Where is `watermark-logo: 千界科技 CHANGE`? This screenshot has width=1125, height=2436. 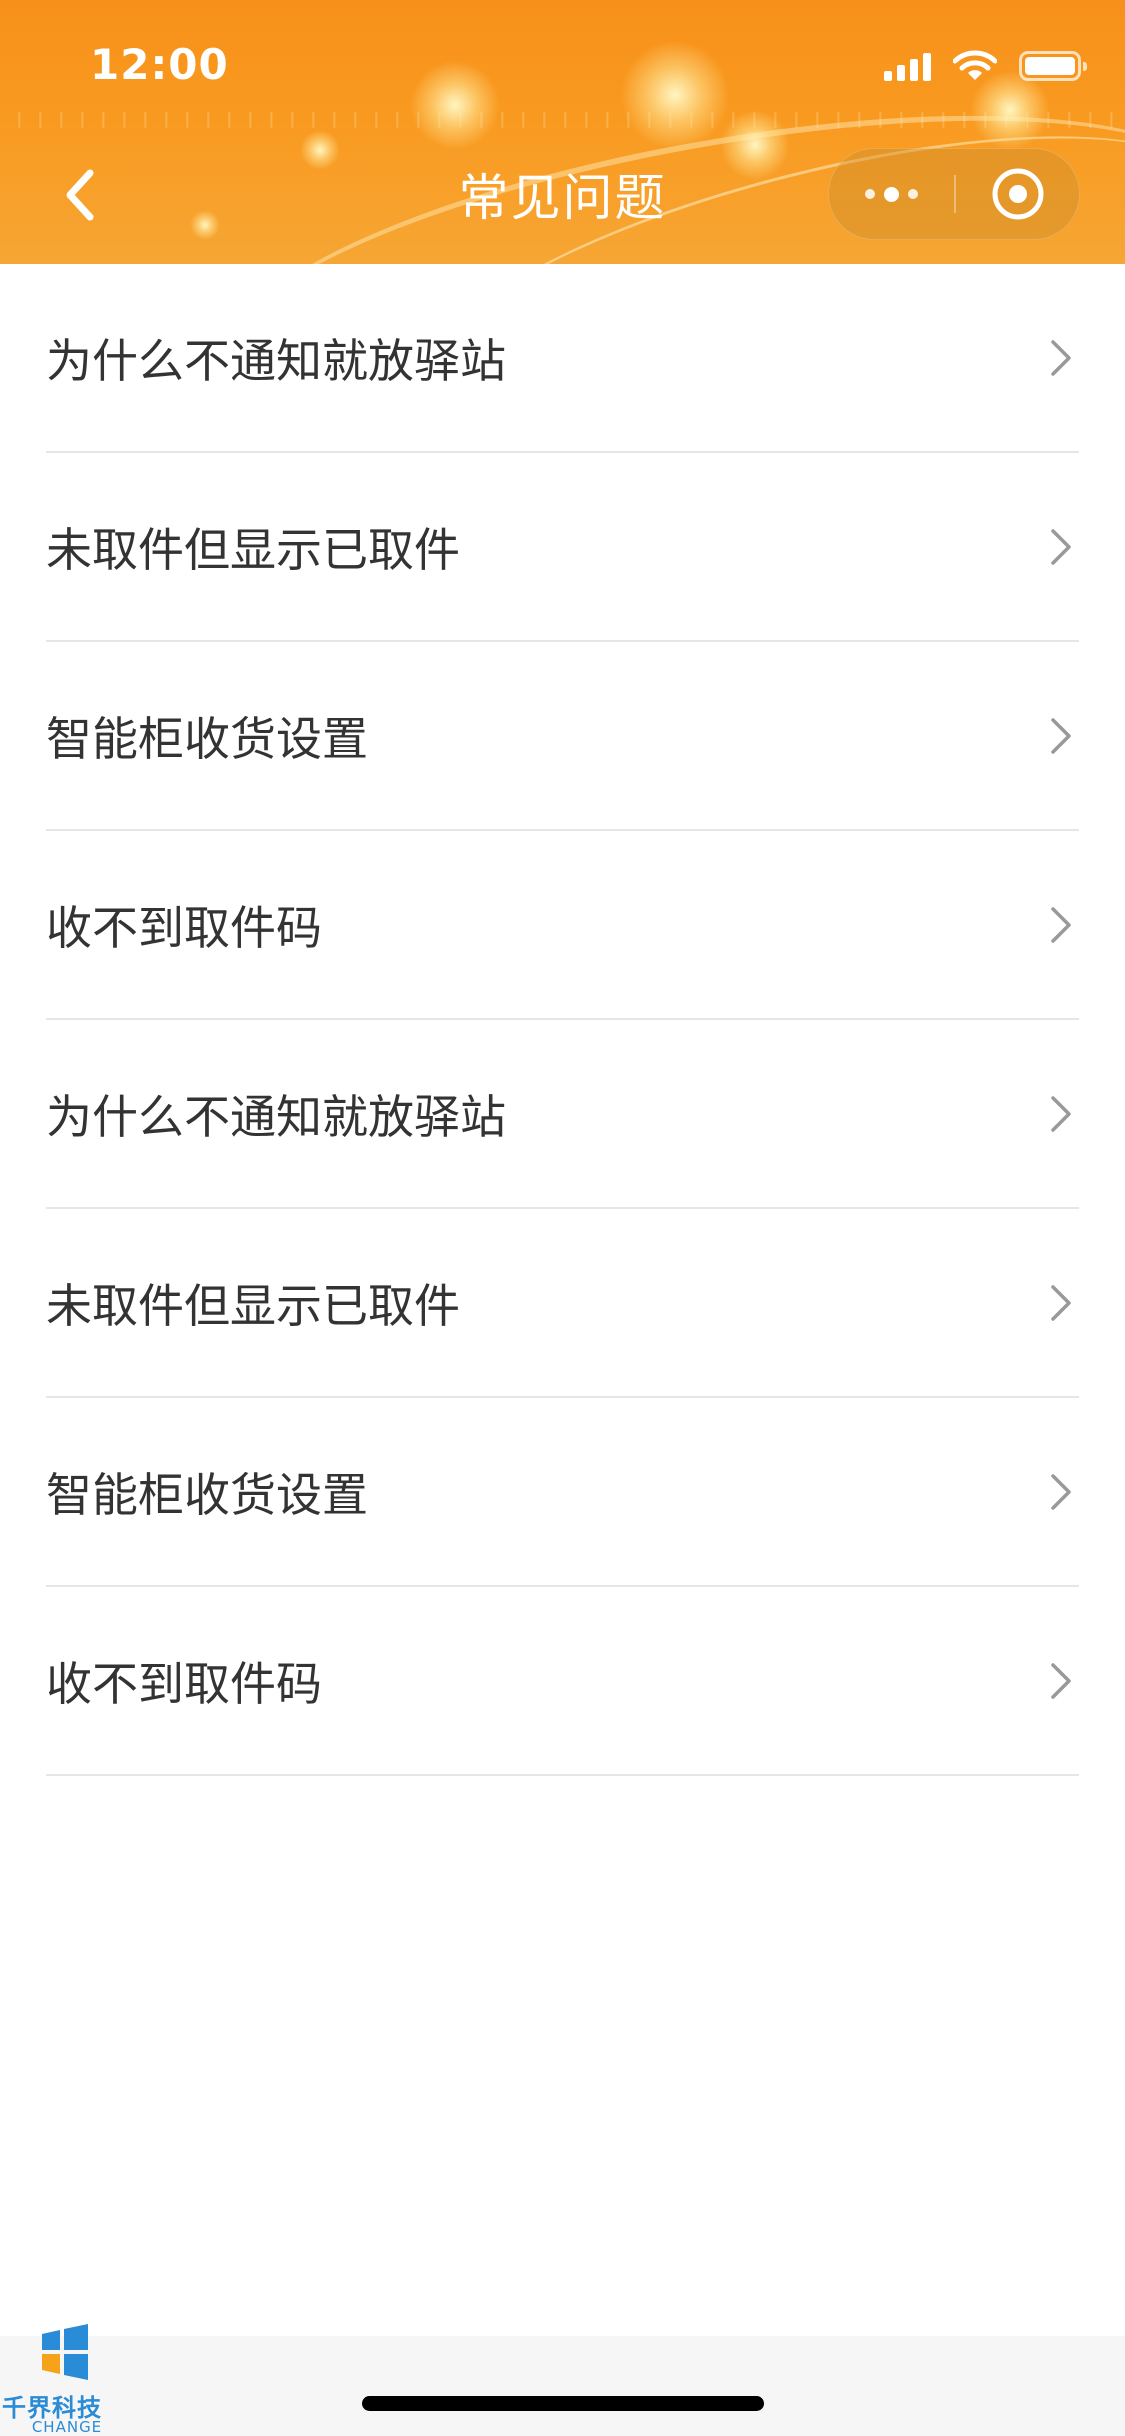 watermark-logo: 千界科技 CHANGE is located at coordinates (67, 2378).